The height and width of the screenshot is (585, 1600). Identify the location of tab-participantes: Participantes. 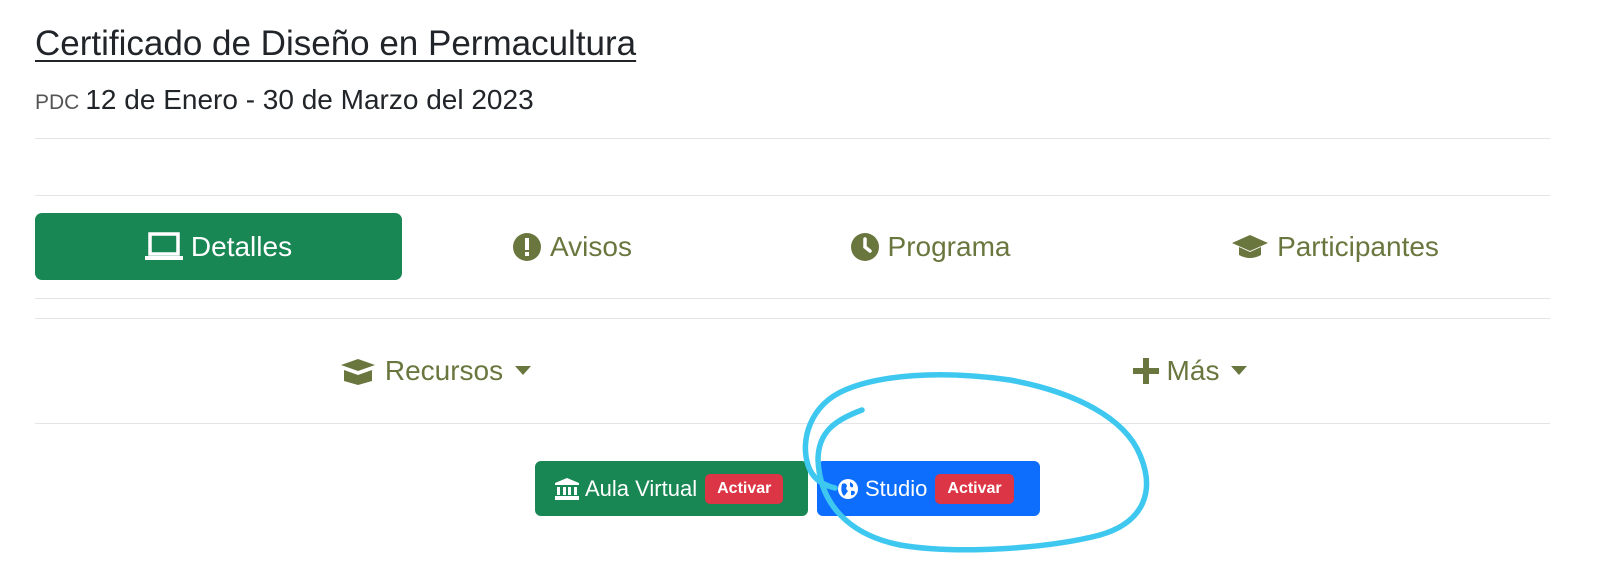
(1335, 246).